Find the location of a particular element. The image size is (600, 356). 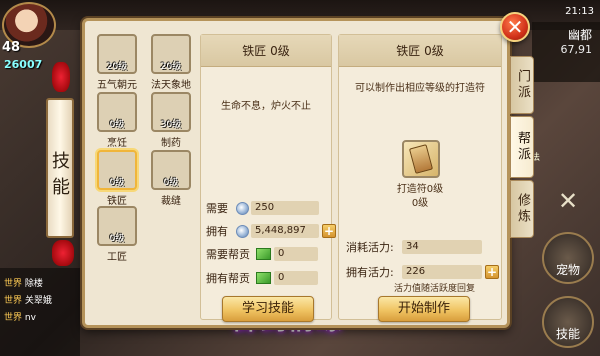

need-contrib-value: 0 is located at coordinates (296, 254).